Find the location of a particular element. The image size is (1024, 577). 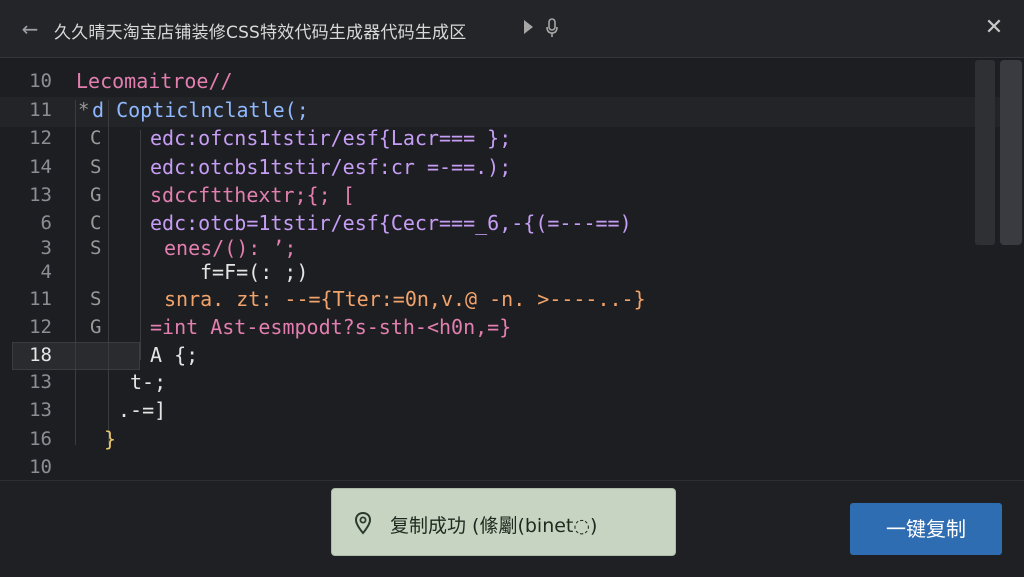

scrollbar-thumb is located at coordinates (1011, 152).